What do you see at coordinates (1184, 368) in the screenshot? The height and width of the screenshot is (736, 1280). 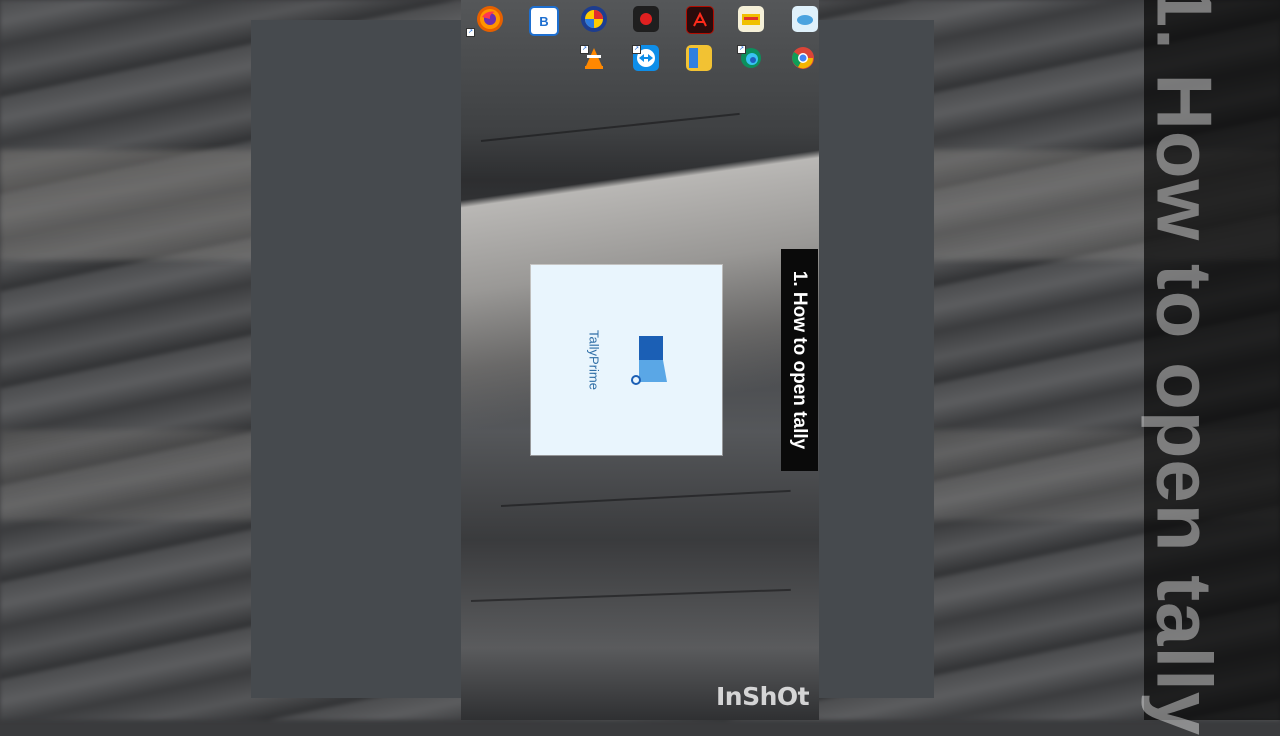 I see `blurred-caption-text: 1. How to open tally` at bounding box center [1184, 368].